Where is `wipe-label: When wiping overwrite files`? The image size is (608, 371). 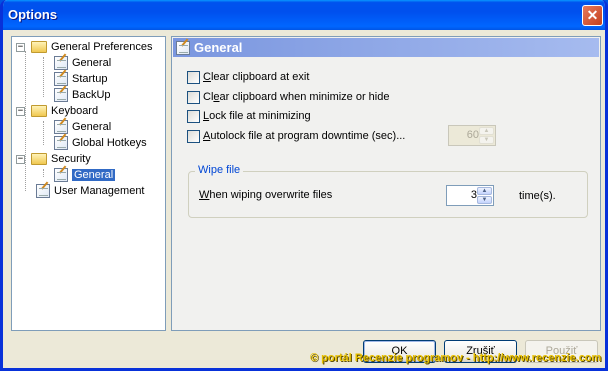 wipe-label: When wiping overwrite files is located at coordinates (266, 195).